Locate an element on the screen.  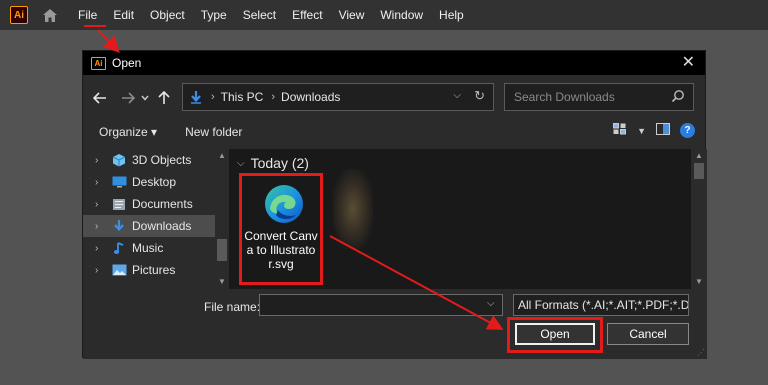
nav-item-desktop: › Desktop is located at coordinates (149, 182).